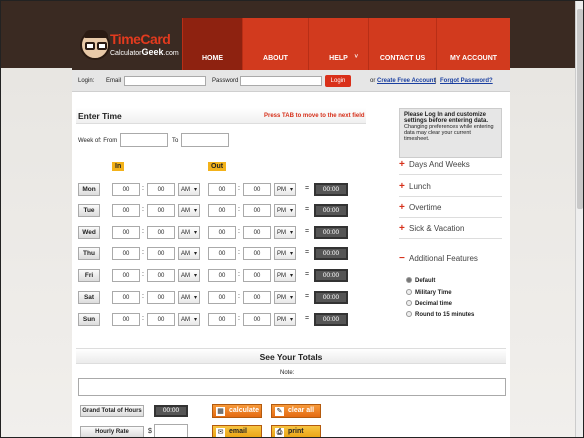 This screenshot has width=584, height=438. Describe the element at coordinates (220, 432) in the screenshot. I see `email-icon: ✉` at that location.